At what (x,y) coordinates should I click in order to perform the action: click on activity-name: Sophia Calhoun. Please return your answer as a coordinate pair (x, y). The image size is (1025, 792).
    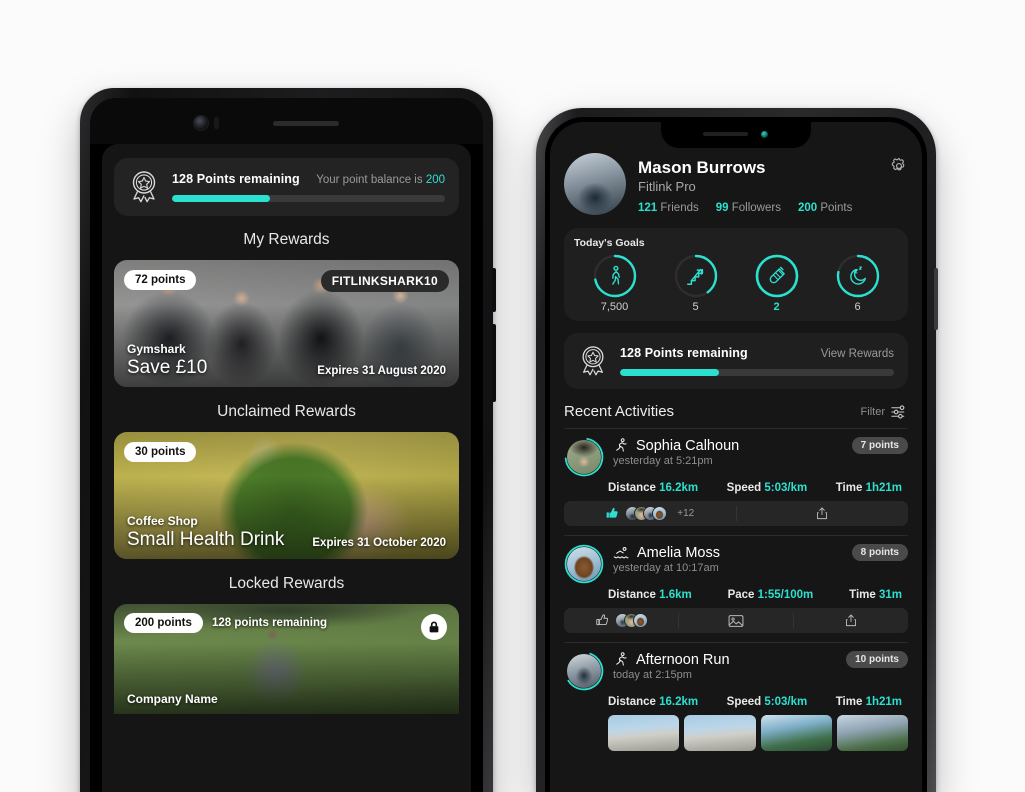
    Looking at the image, I should click on (688, 445).